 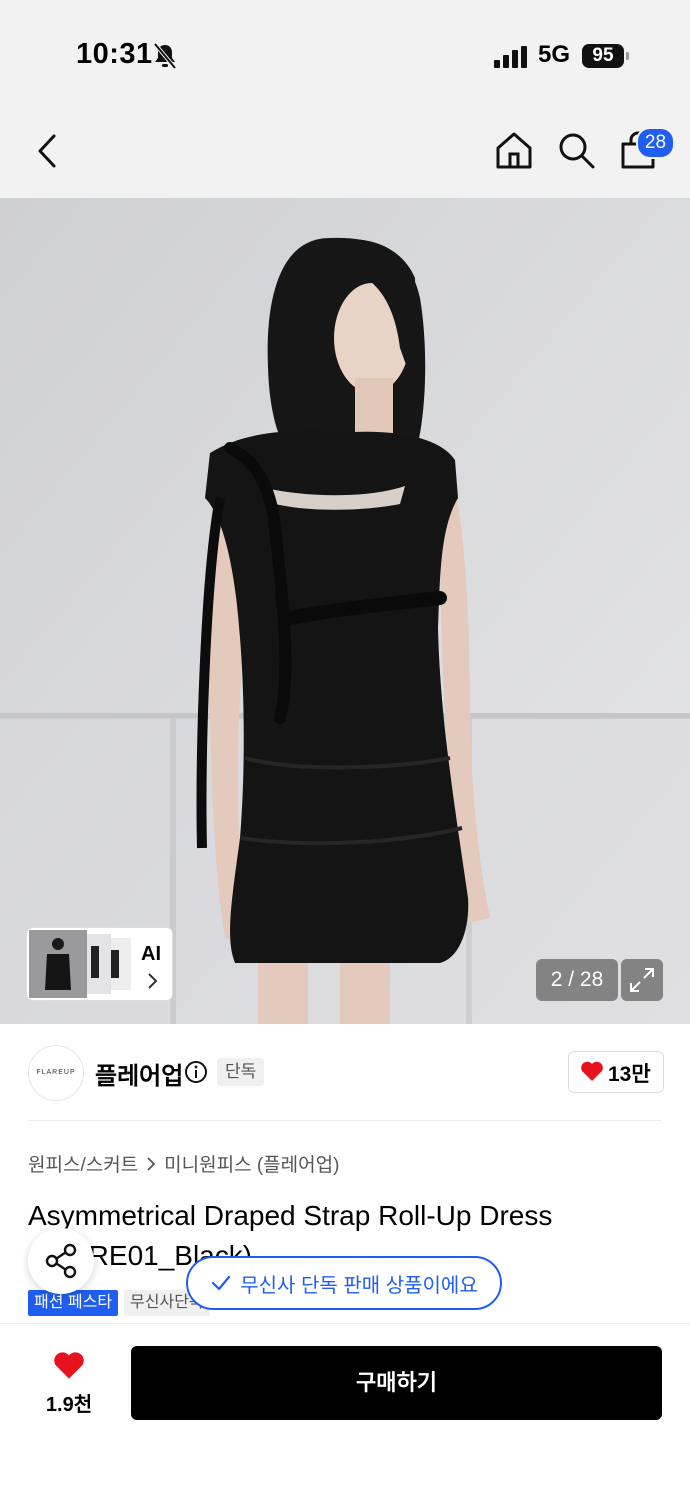 I want to click on thumbnail-stack, so click(x=80, y=964).